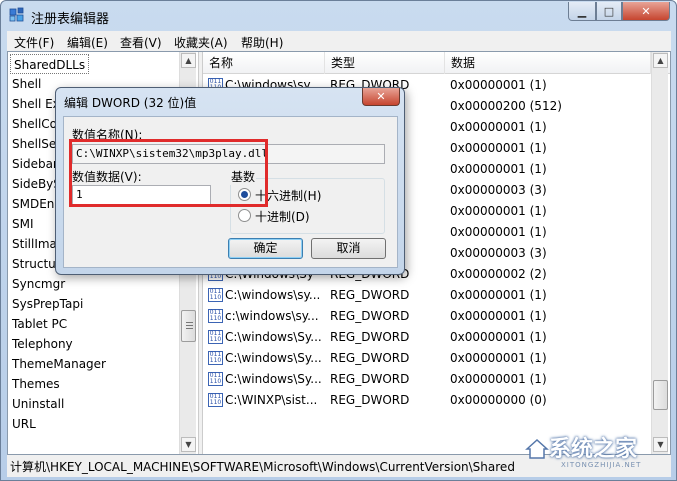  What do you see at coordinates (38, 284) in the screenshot?
I see `tree-item: Syncmgr` at bounding box center [38, 284].